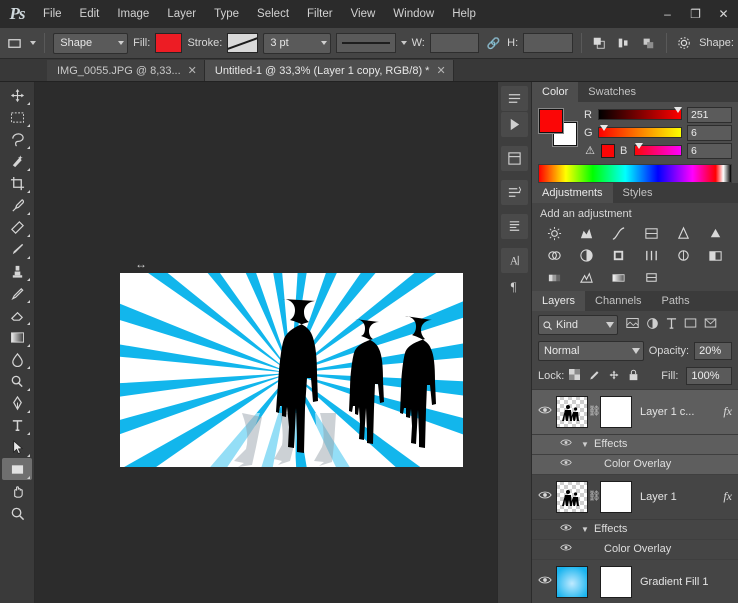 Image resolution: width=738 pixels, height=603 pixels. Describe the element at coordinates (403, 43) in the screenshot. I see `stroke-style-caret-icon` at that location.